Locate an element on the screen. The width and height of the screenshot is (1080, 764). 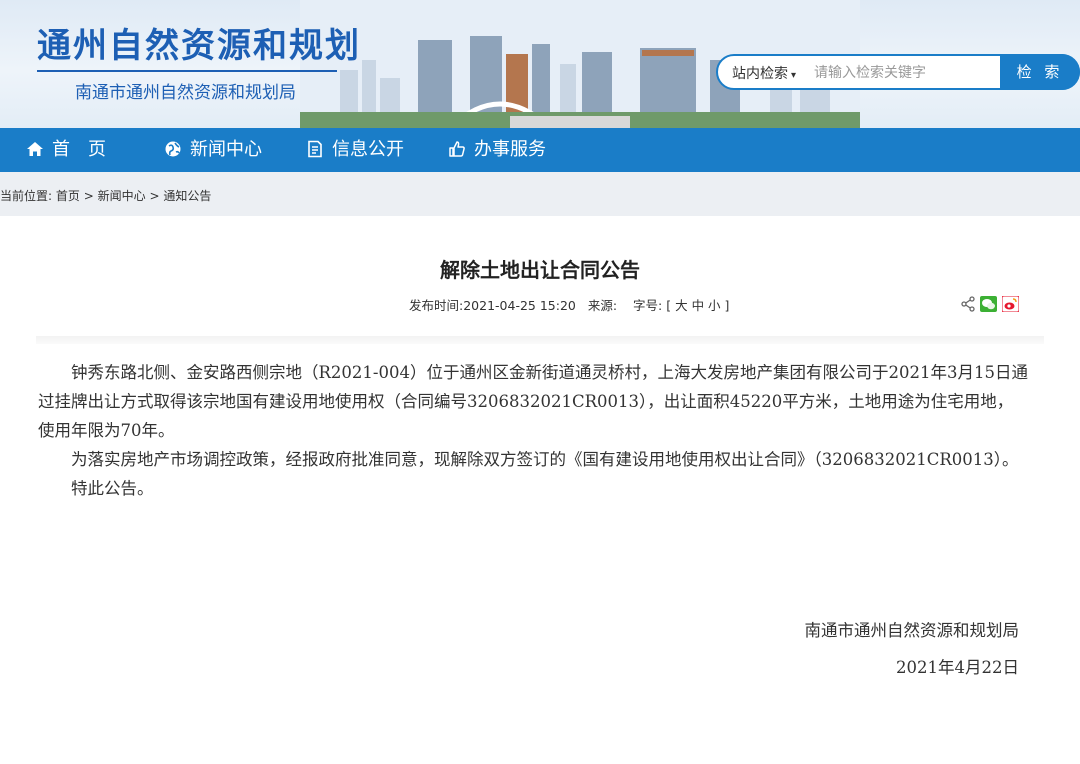
font-size-label: 字号: is located at coordinates (648, 305).